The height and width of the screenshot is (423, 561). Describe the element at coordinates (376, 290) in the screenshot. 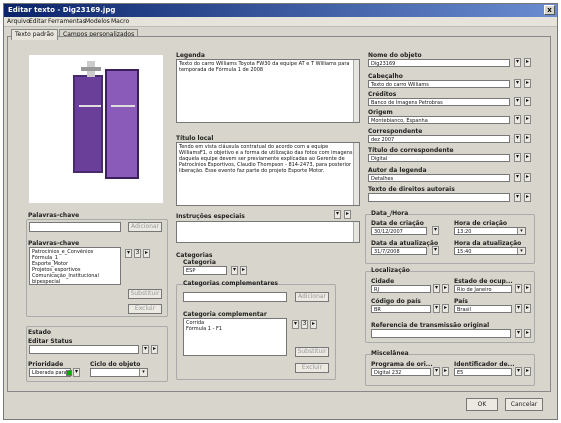

I see `cidade-value: RJ` at that location.